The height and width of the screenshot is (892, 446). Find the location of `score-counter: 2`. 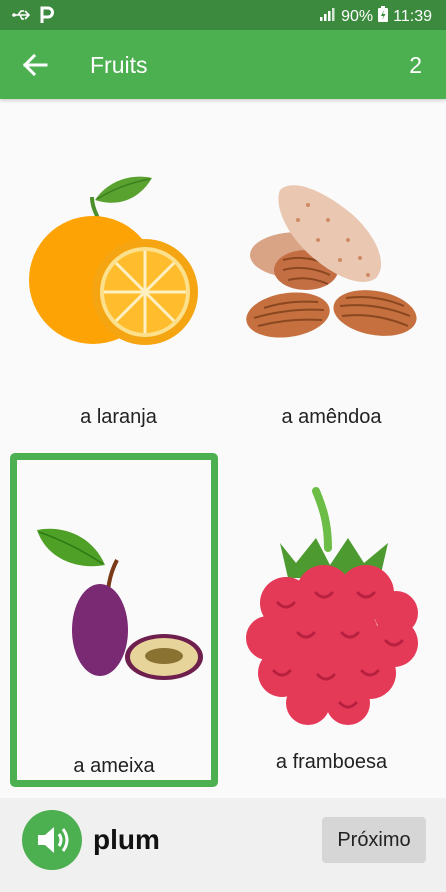

score-counter: 2 is located at coordinates (415, 65).